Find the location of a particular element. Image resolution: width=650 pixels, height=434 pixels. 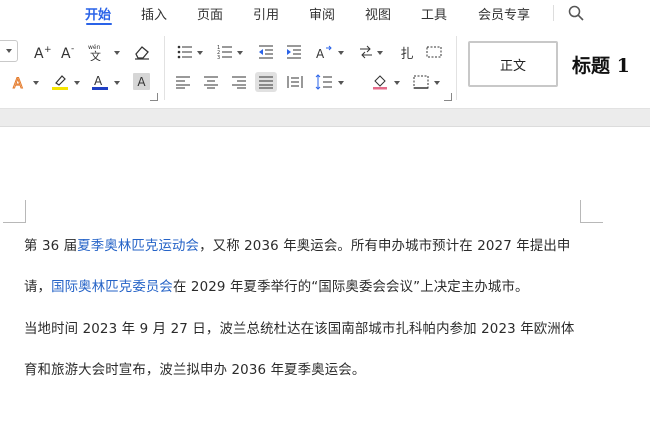

outdent-icon is located at coordinates (266, 52).